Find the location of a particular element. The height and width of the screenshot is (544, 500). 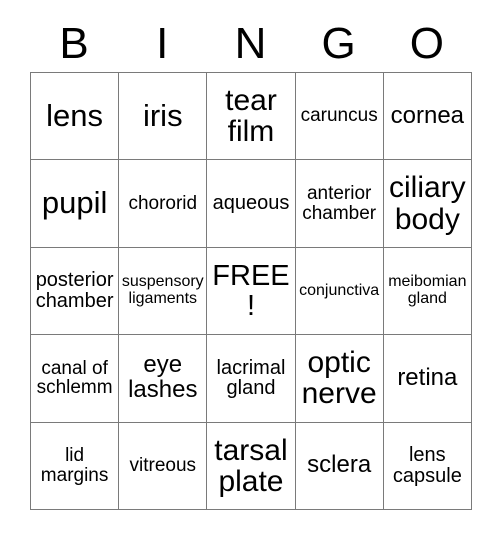

bingo-cell: conjunctiva is located at coordinates (339, 291).